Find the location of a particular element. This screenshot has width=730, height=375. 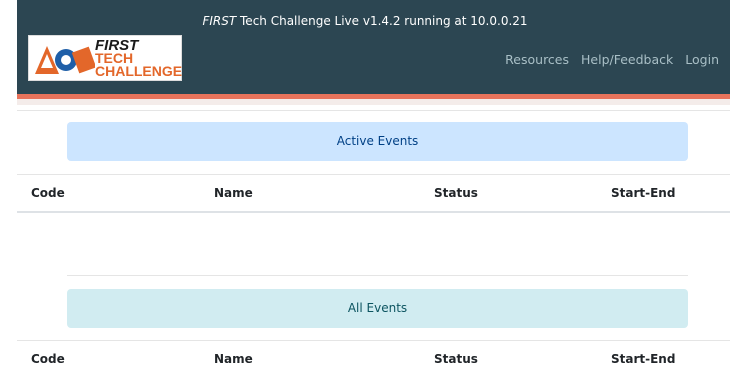

active-table-header-border is located at coordinates (373, 212).